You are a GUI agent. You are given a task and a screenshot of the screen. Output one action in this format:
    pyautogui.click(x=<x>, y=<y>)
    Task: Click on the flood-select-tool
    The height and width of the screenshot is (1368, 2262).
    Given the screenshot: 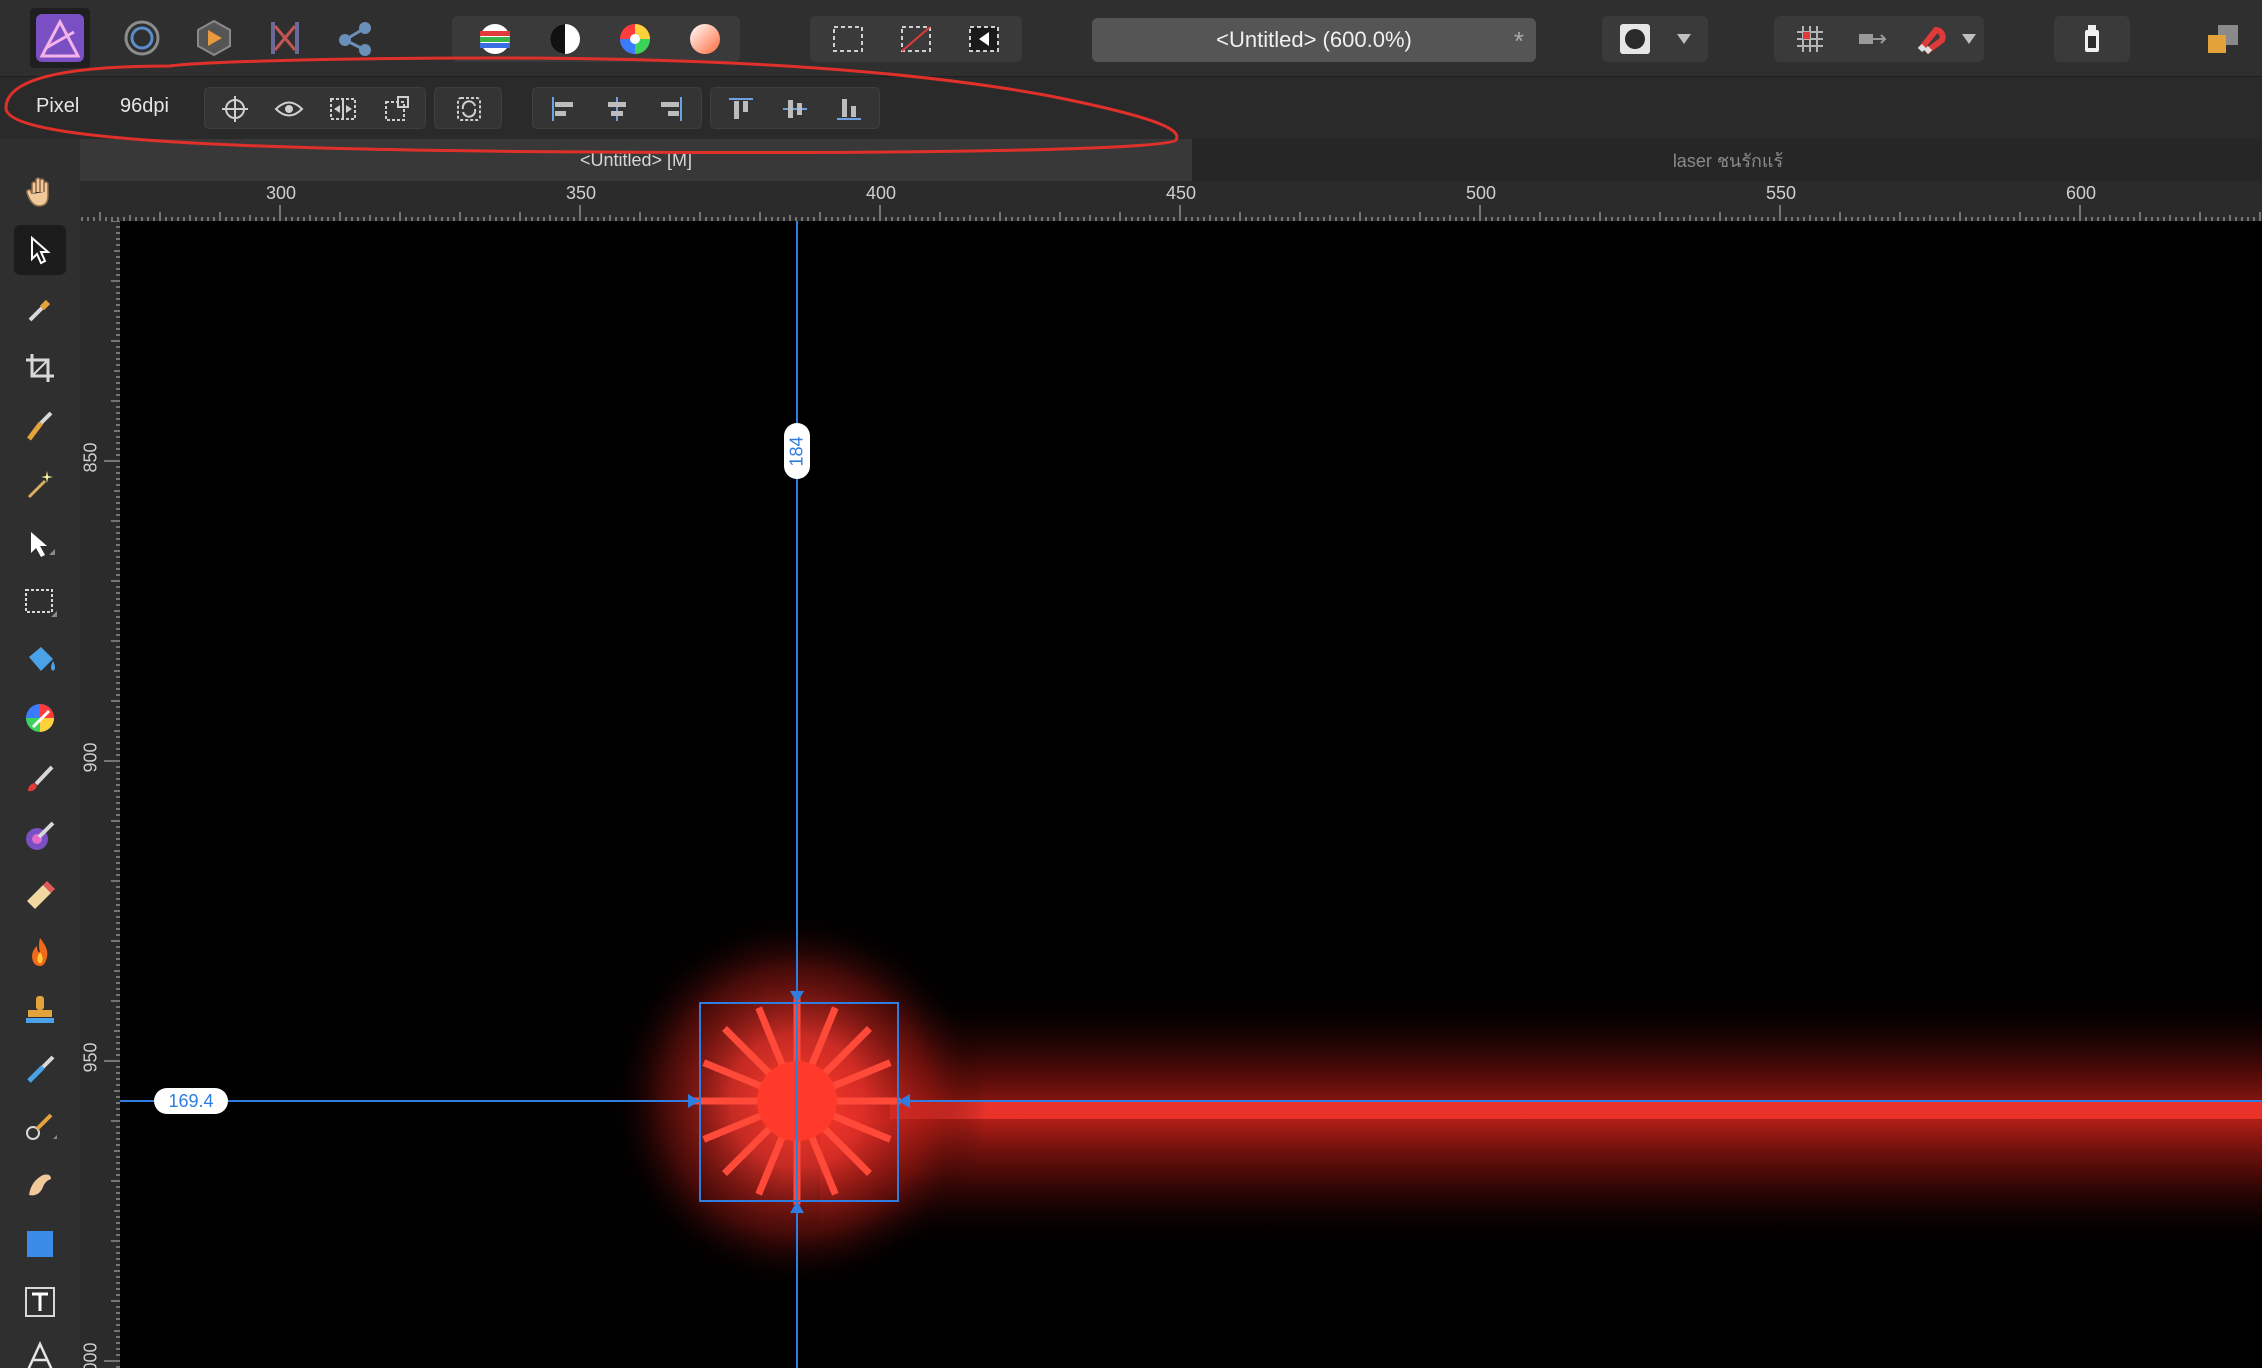 What is the action you would take?
    pyautogui.click(x=40, y=484)
    